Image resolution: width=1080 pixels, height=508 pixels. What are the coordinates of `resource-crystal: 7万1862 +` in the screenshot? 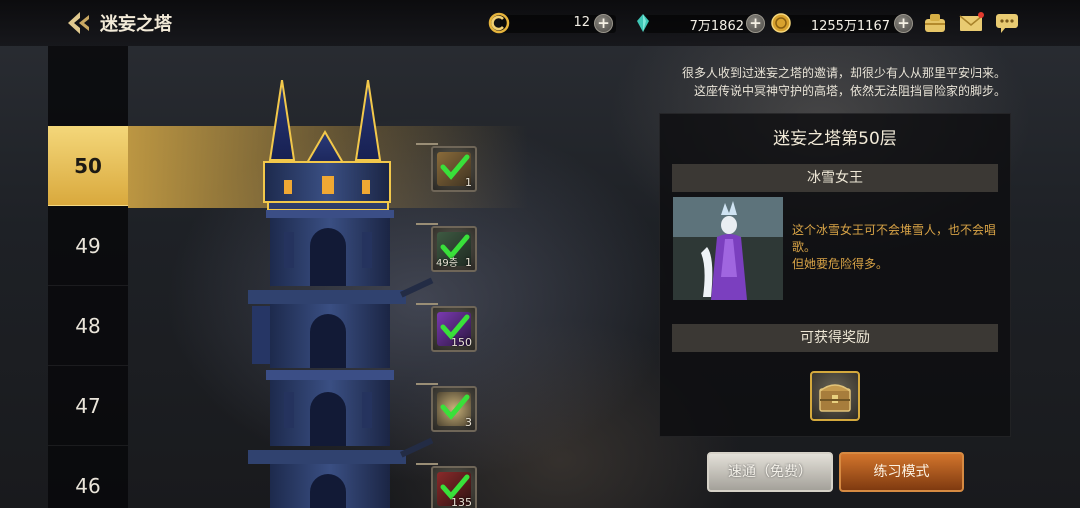 It's located at (701, 24).